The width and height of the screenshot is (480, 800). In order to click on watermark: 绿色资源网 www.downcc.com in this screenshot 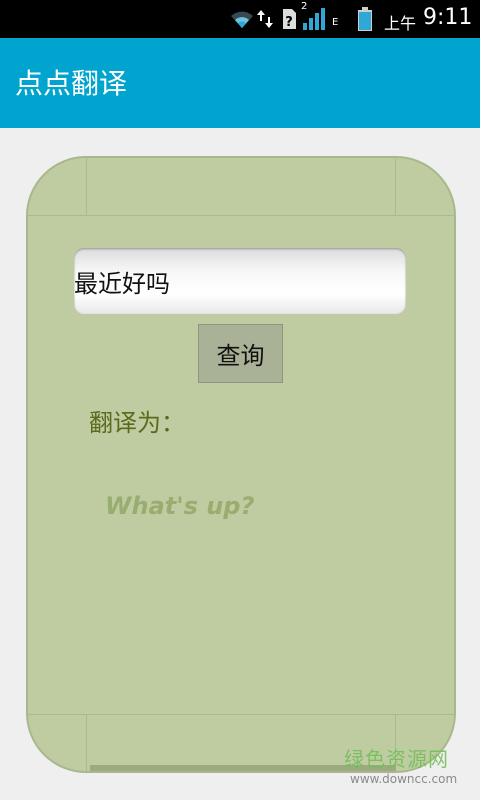, I will do `click(401, 766)`.